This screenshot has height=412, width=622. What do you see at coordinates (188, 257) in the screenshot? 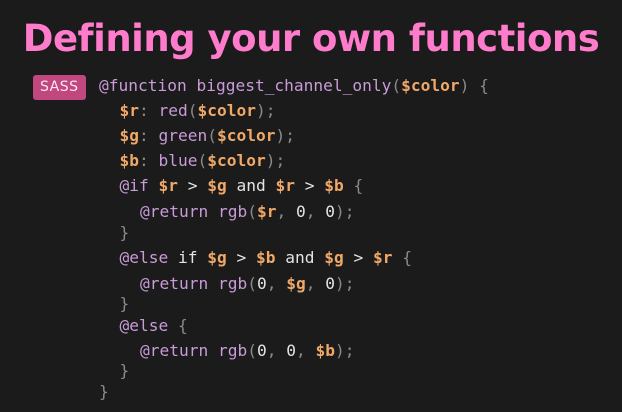
I see `code-token-text: if` at bounding box center [188, 257].